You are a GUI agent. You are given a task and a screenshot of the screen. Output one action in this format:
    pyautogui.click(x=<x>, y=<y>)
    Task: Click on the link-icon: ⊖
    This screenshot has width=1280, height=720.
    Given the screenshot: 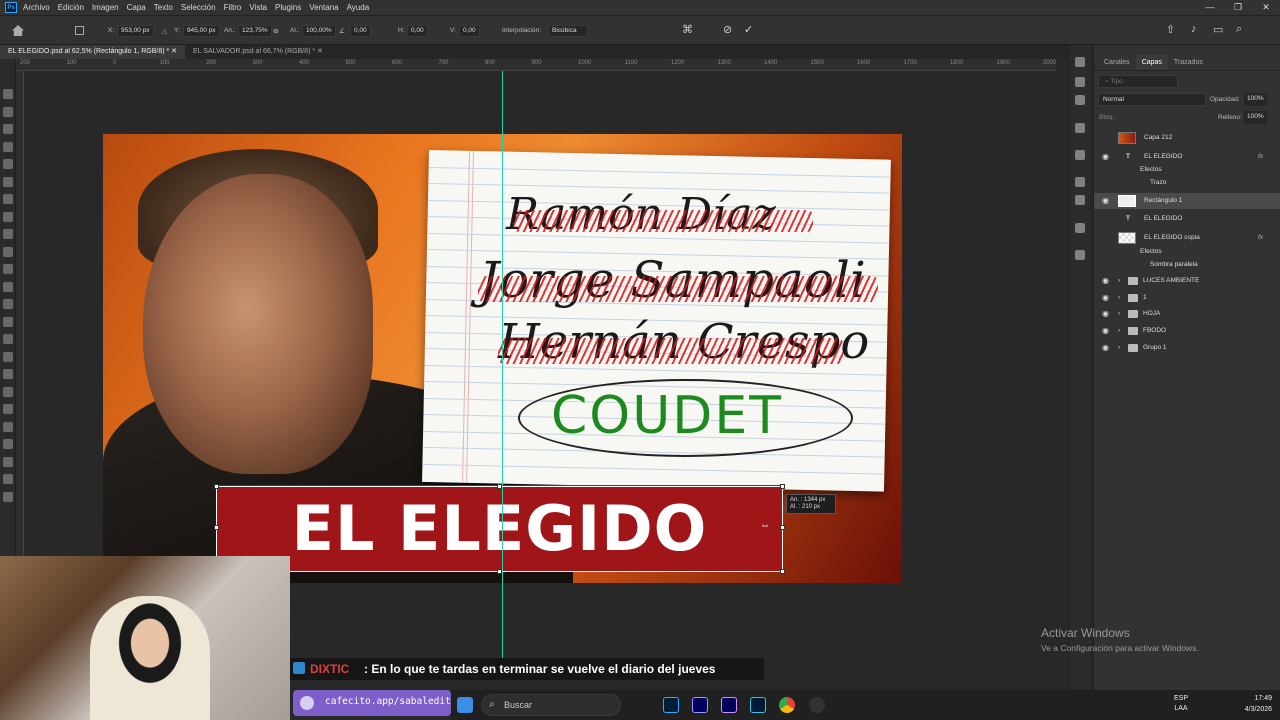 What is the action you would take?
    pyautogui.click(x=275, y=31)
    